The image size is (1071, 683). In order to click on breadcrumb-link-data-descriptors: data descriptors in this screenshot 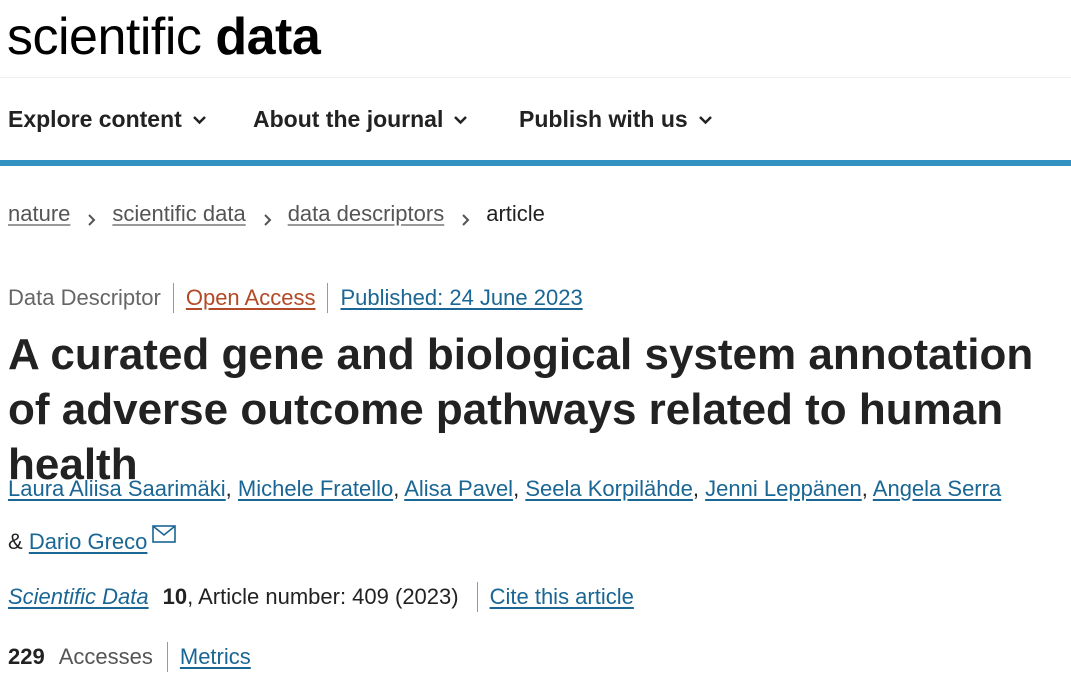, I will do `click(366, 214)`.